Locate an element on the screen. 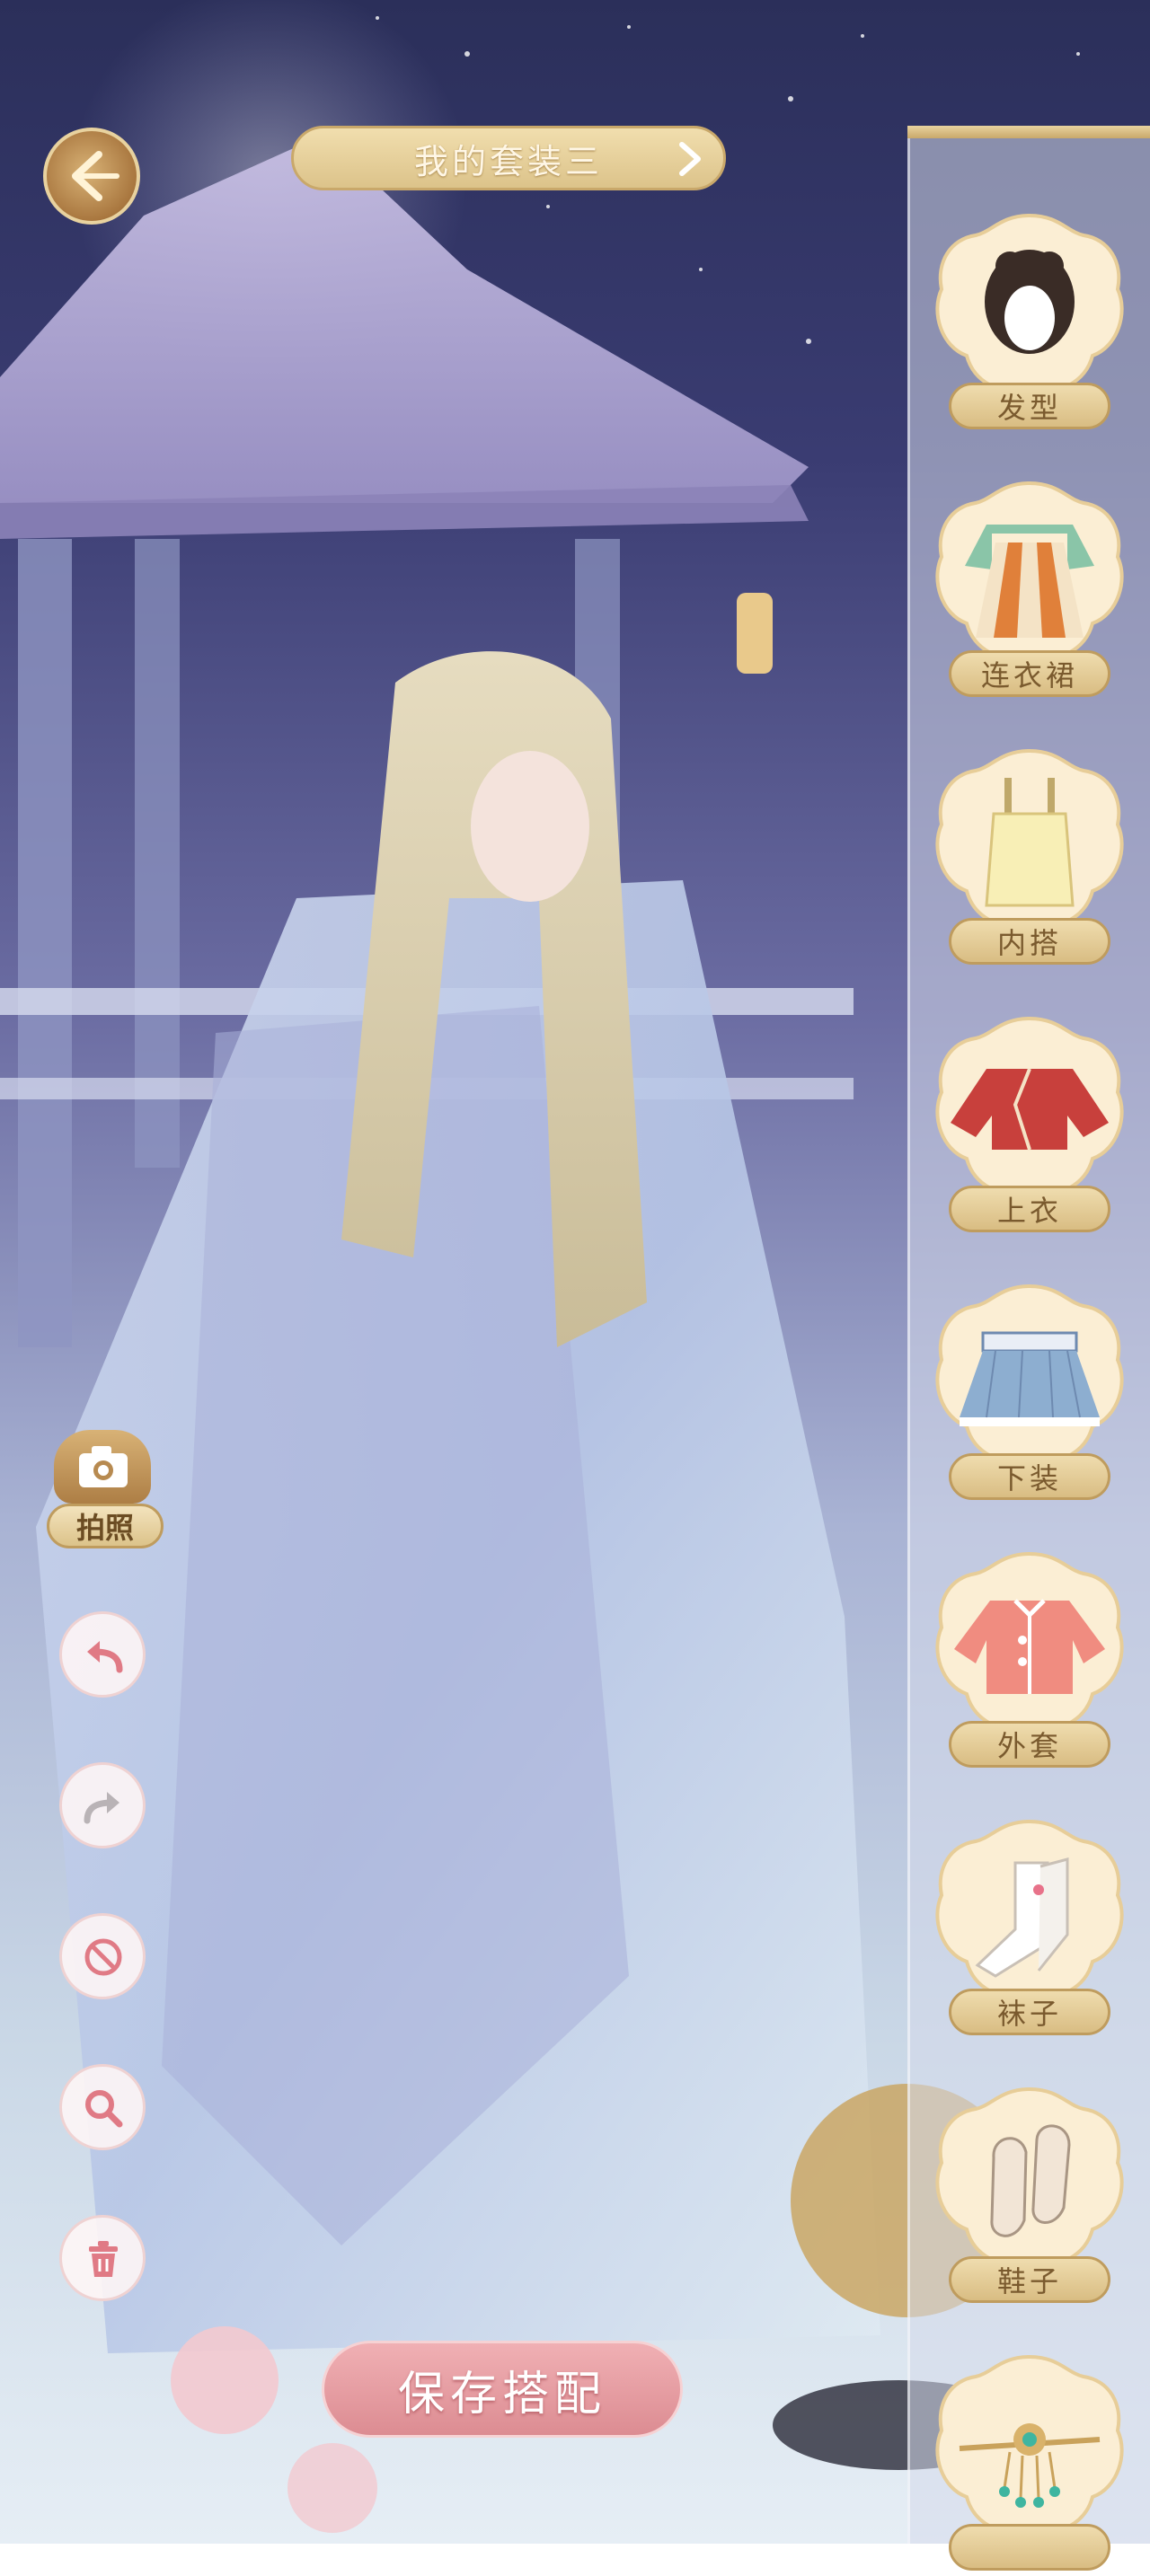  clear-button is located at coordinates (102, 1956).